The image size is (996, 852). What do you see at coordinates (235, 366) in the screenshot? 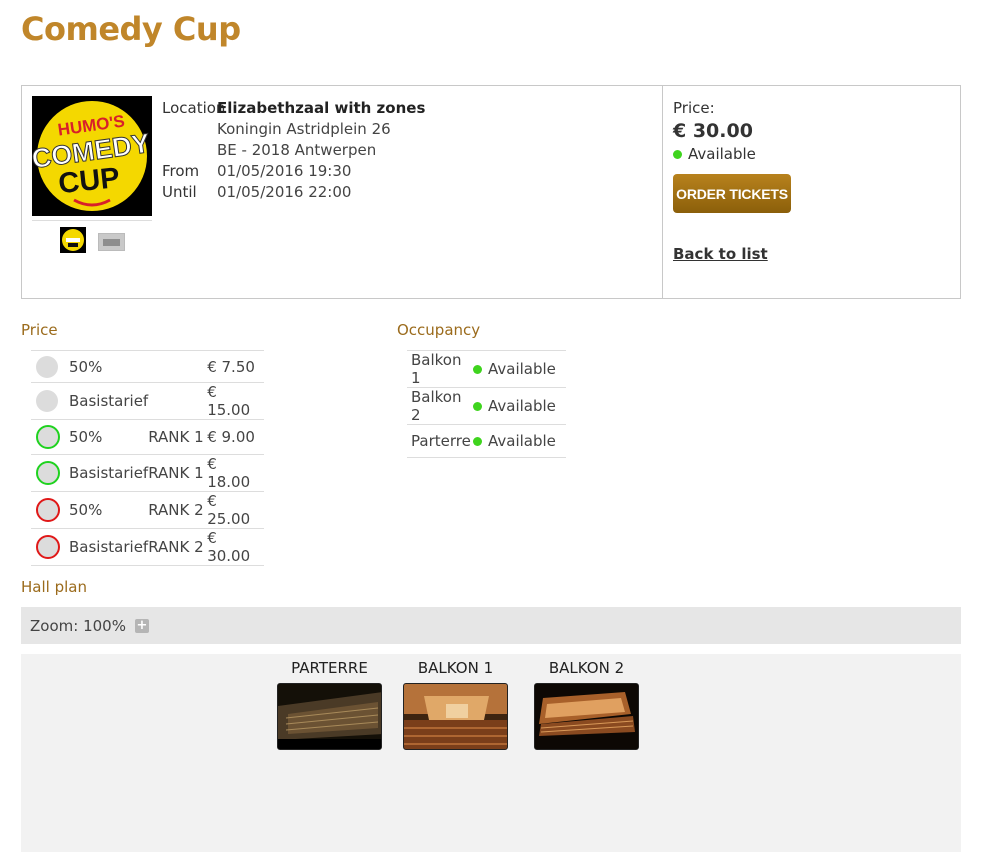
I see `price-amount: € 7.50` at bounding box center [235, 366].